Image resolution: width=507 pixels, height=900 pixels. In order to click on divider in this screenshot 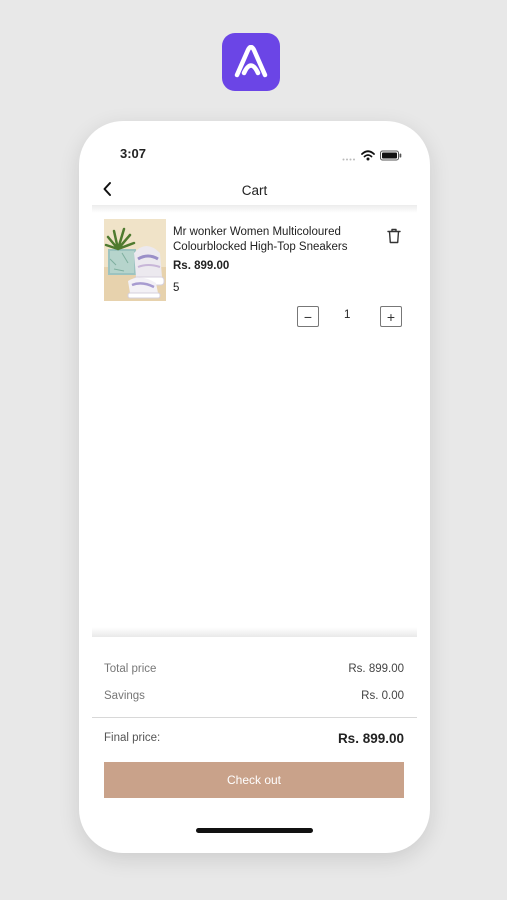, I will do `click(254, 717)`.